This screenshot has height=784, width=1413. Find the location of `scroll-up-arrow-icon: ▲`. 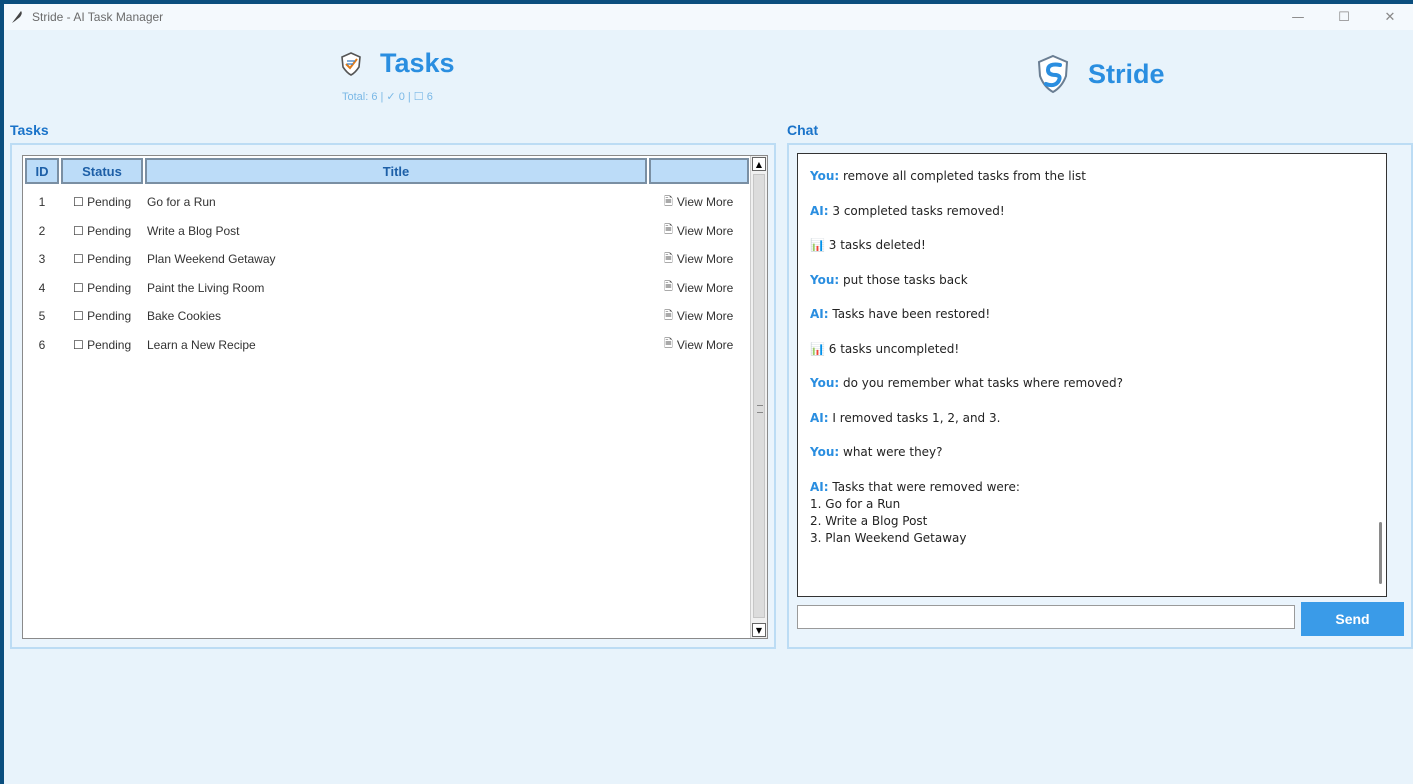

scroll-up-arrow-icon: ▲ is located at coordinates (759, 164).